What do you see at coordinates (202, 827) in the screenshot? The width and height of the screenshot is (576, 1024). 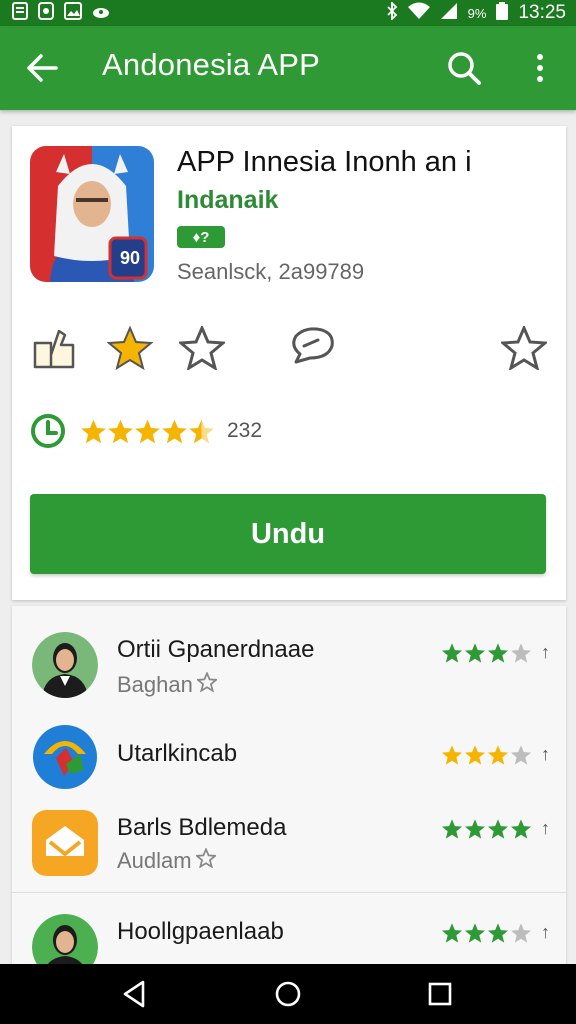 I see `item-title: Barls Bdlemeda` at bounding box center [202, 827].